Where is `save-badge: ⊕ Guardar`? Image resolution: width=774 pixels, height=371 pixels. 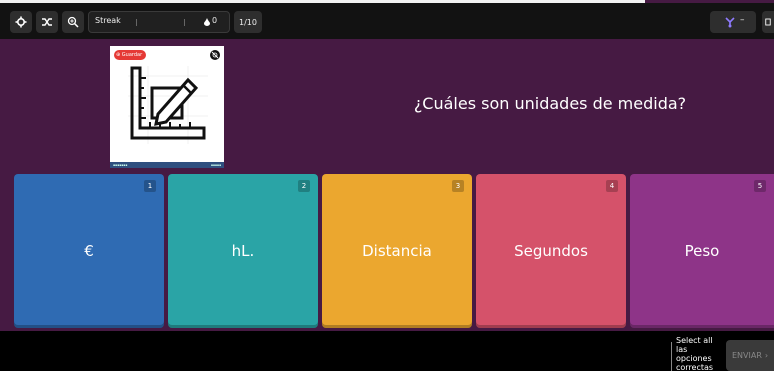 save-badge: ⊕ Guardar is located at coordinates (130, 55).